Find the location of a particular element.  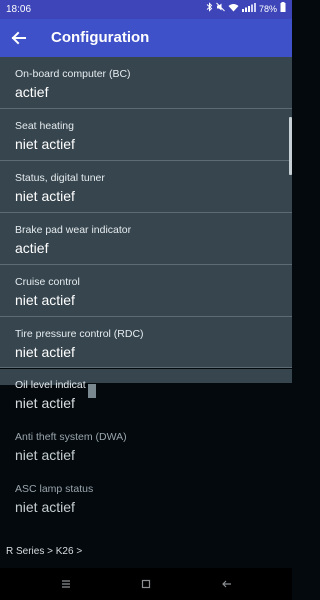

list-item: Tire pressure control (RDC) niet actief is located at coordinates (146, 342).